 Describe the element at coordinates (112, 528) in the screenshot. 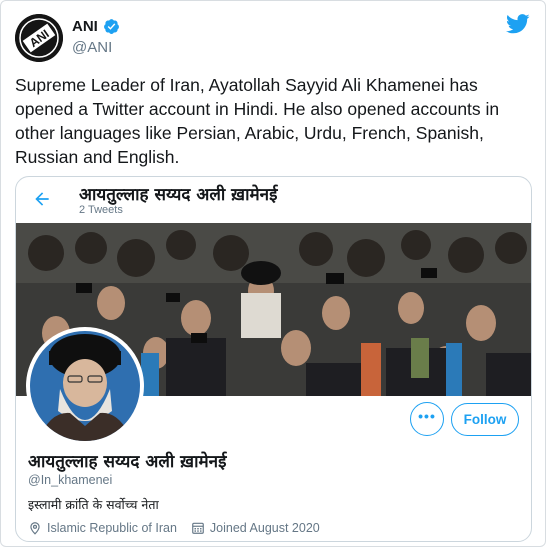

I see `location-text: Islamic Republic of Iran` at that location.